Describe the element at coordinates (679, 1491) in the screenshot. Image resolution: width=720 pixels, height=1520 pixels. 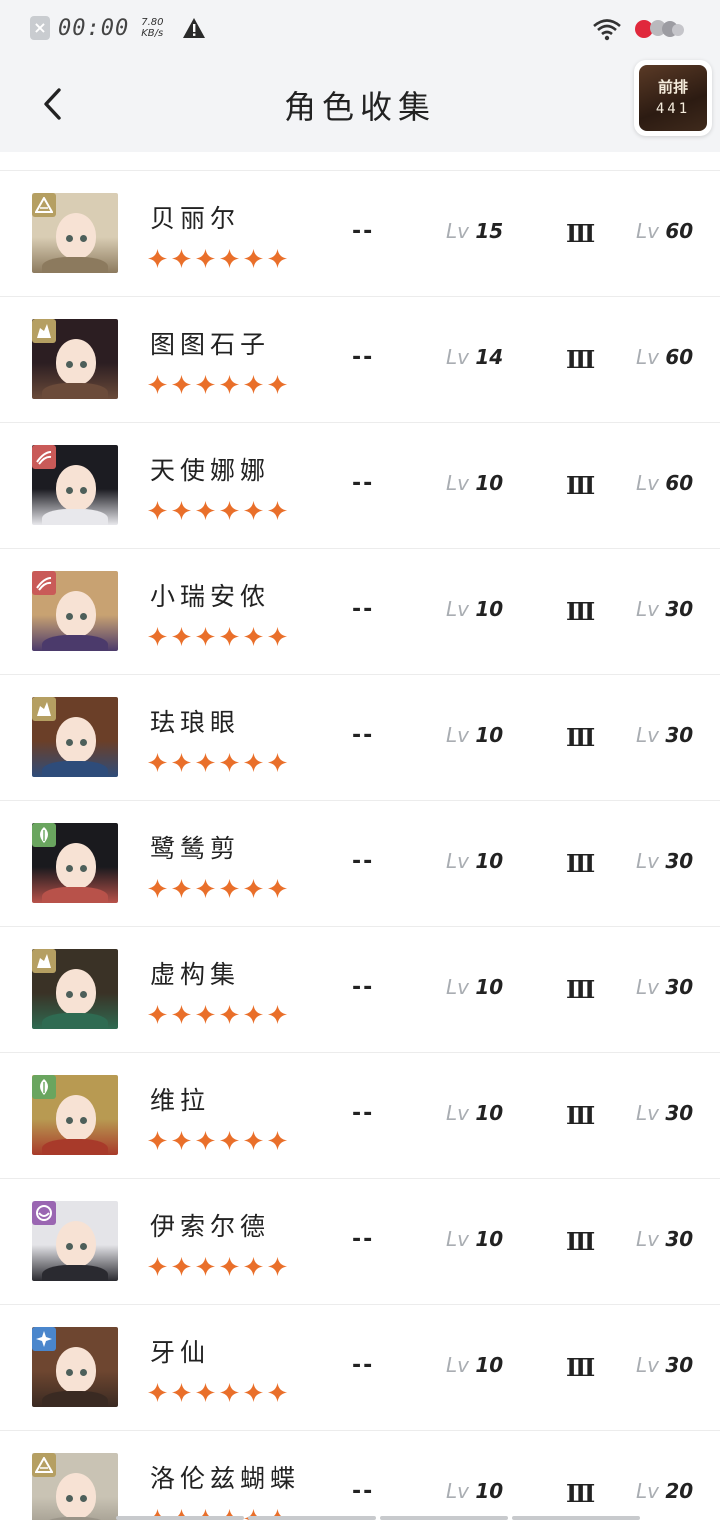
I see `max-level-value: 20` at that location.